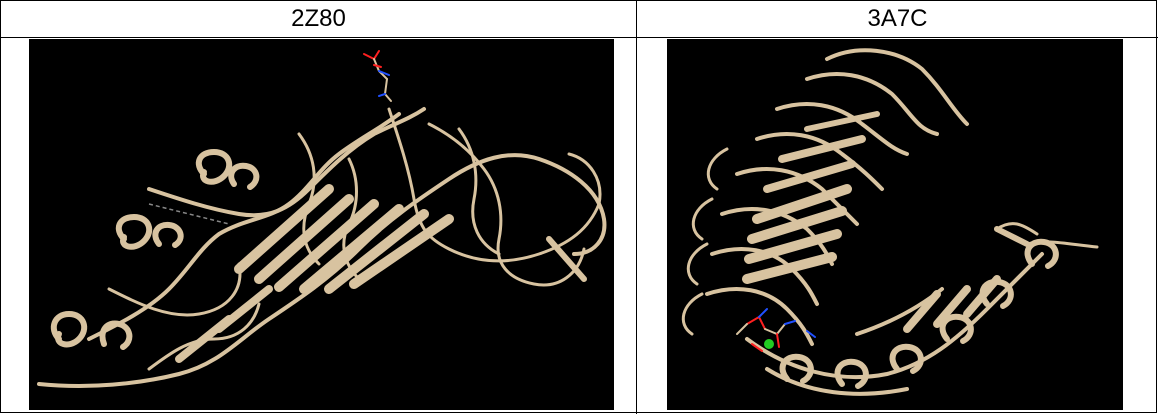 This screenshot has height=417, width=1158. I want to click on metal-ion-icon, so click(769, 344).